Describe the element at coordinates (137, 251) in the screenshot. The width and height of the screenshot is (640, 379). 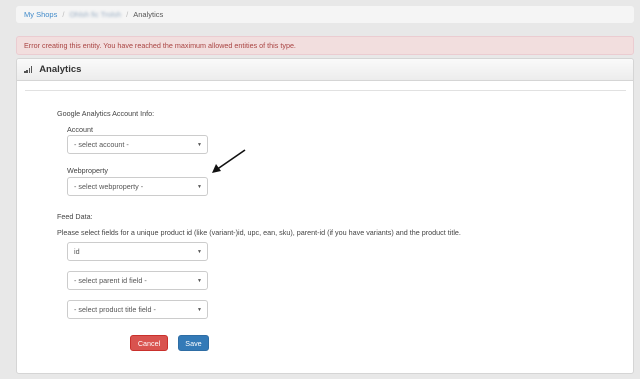
I see `id-field-select: id ▼` at that location.